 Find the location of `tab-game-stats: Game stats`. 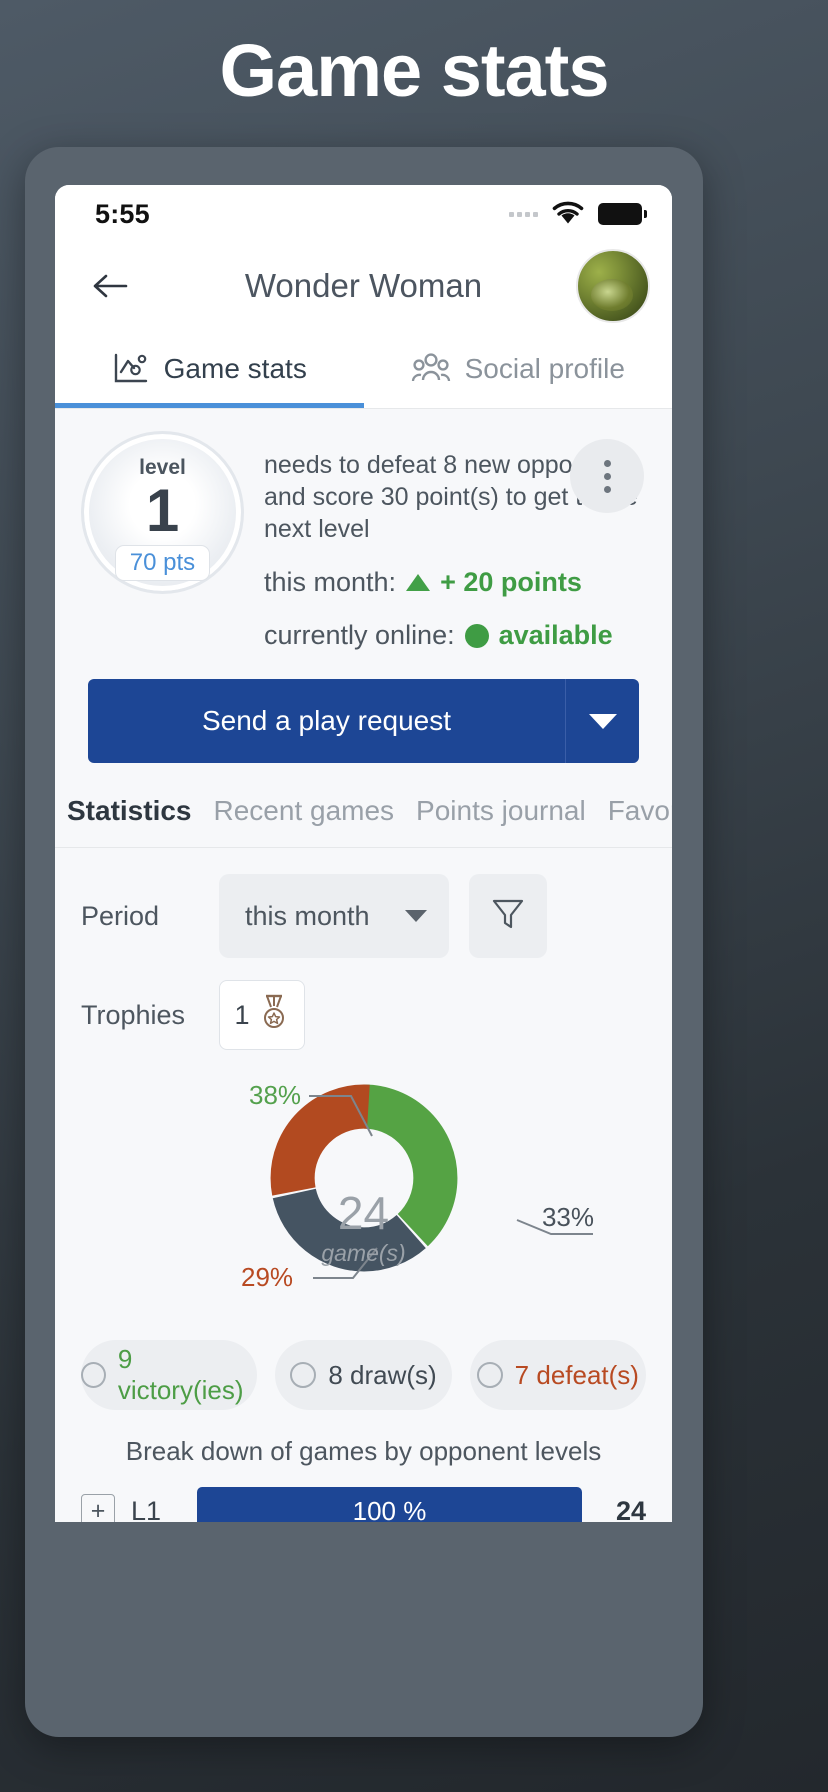

tab-game-stats: Game stats is located at coordinates (209, 368).